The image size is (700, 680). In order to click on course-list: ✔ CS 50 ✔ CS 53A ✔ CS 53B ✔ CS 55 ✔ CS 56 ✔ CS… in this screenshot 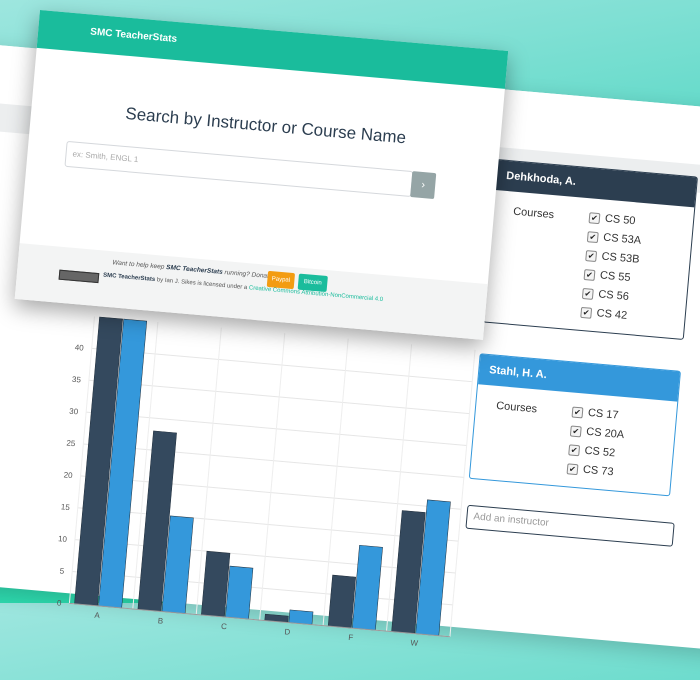, I will do `click(632, 269)`.